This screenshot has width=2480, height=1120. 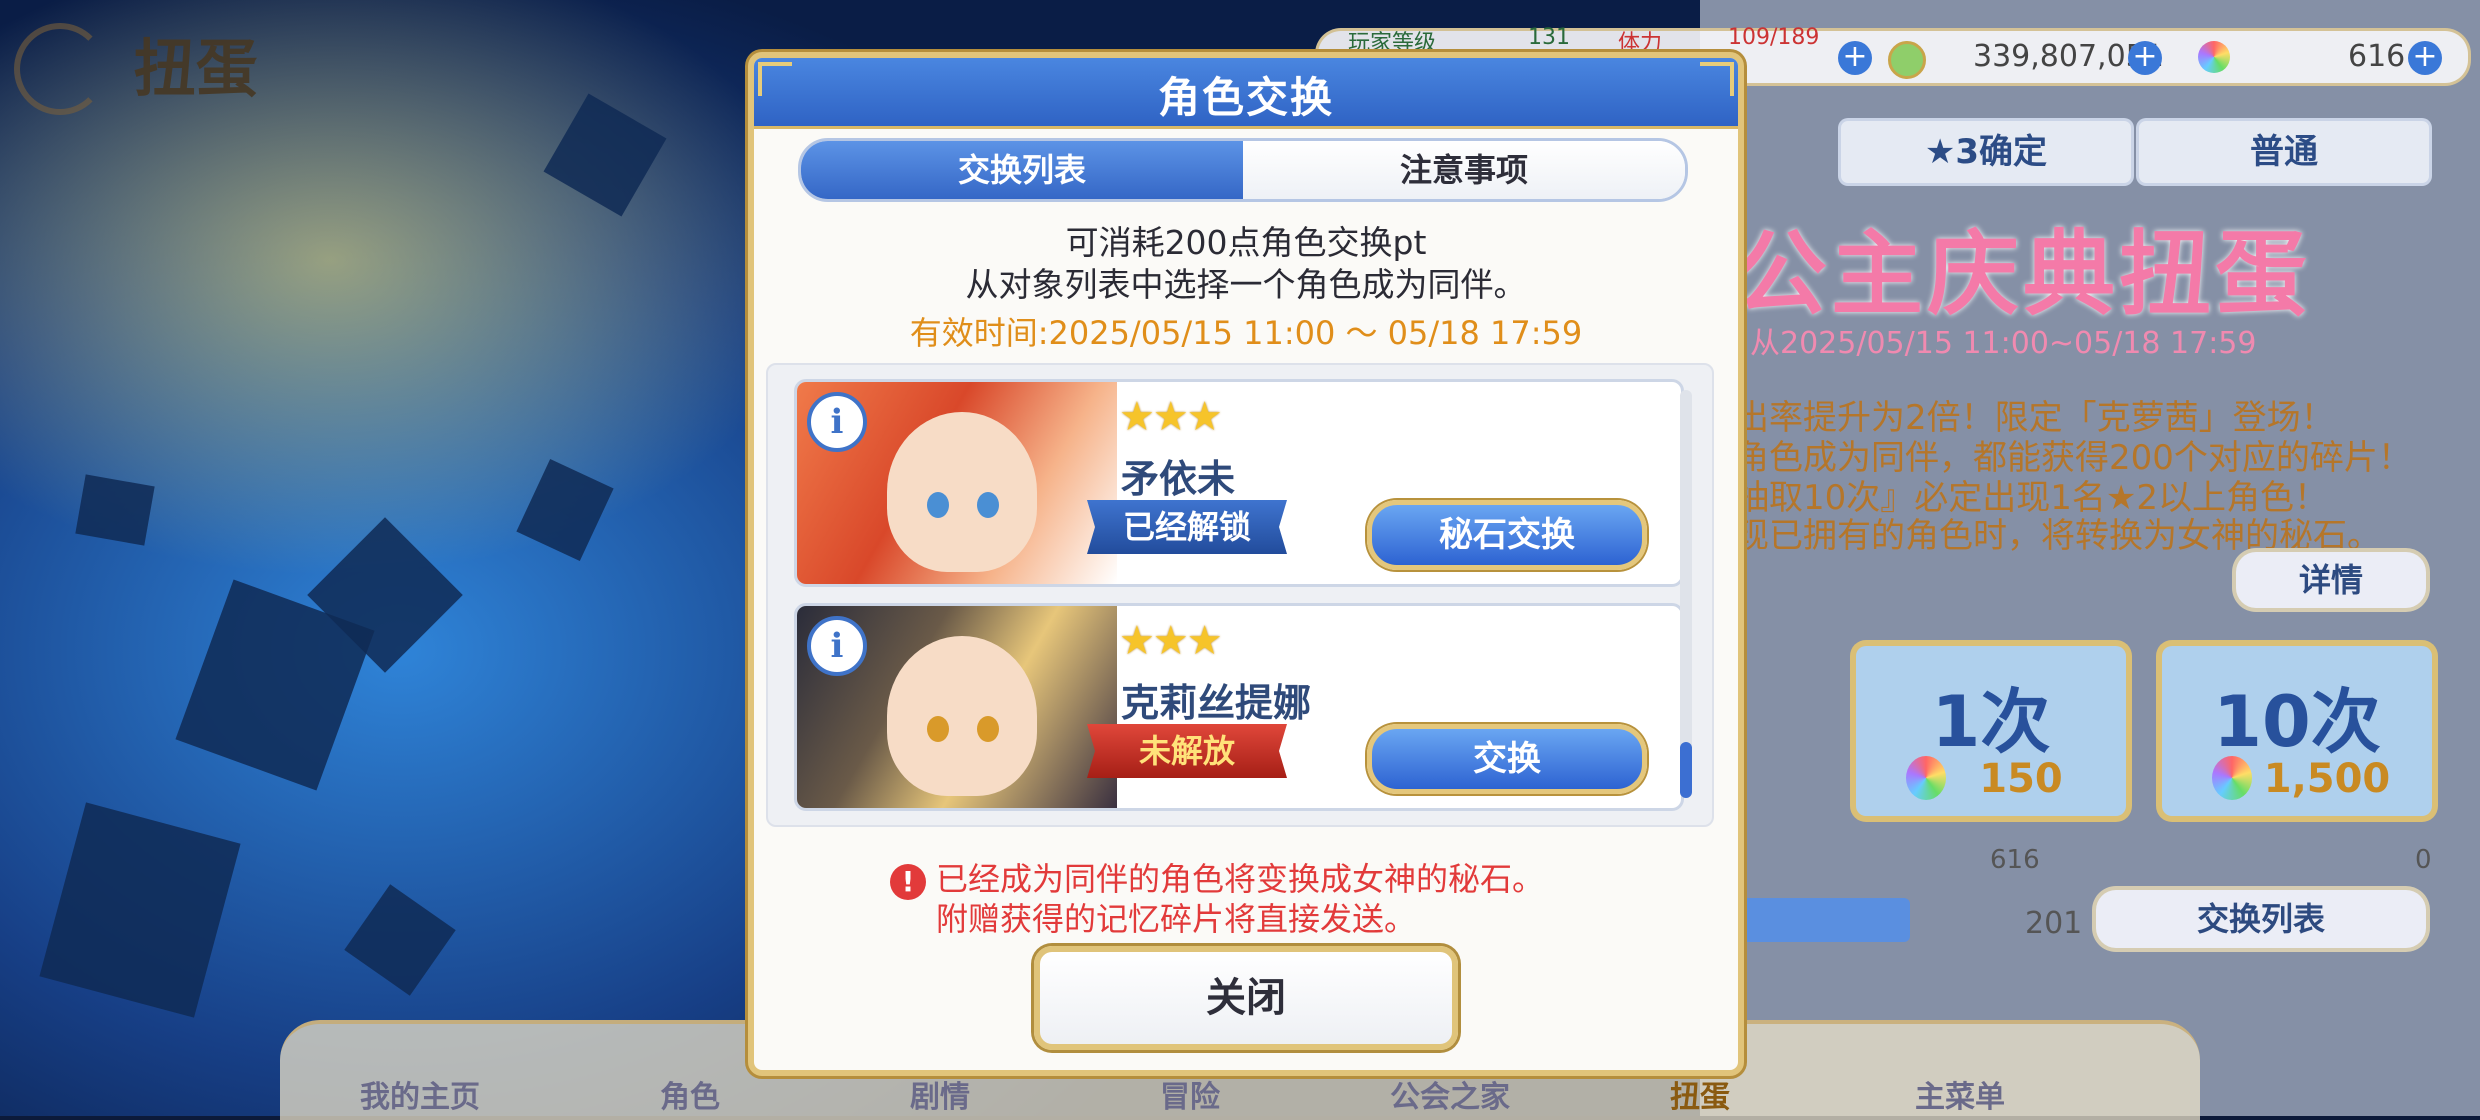 What do you see at coordinates (1178, 479) in the screenshot?
I see `character-name: 矛依未` at bounding box center [1178, 479].